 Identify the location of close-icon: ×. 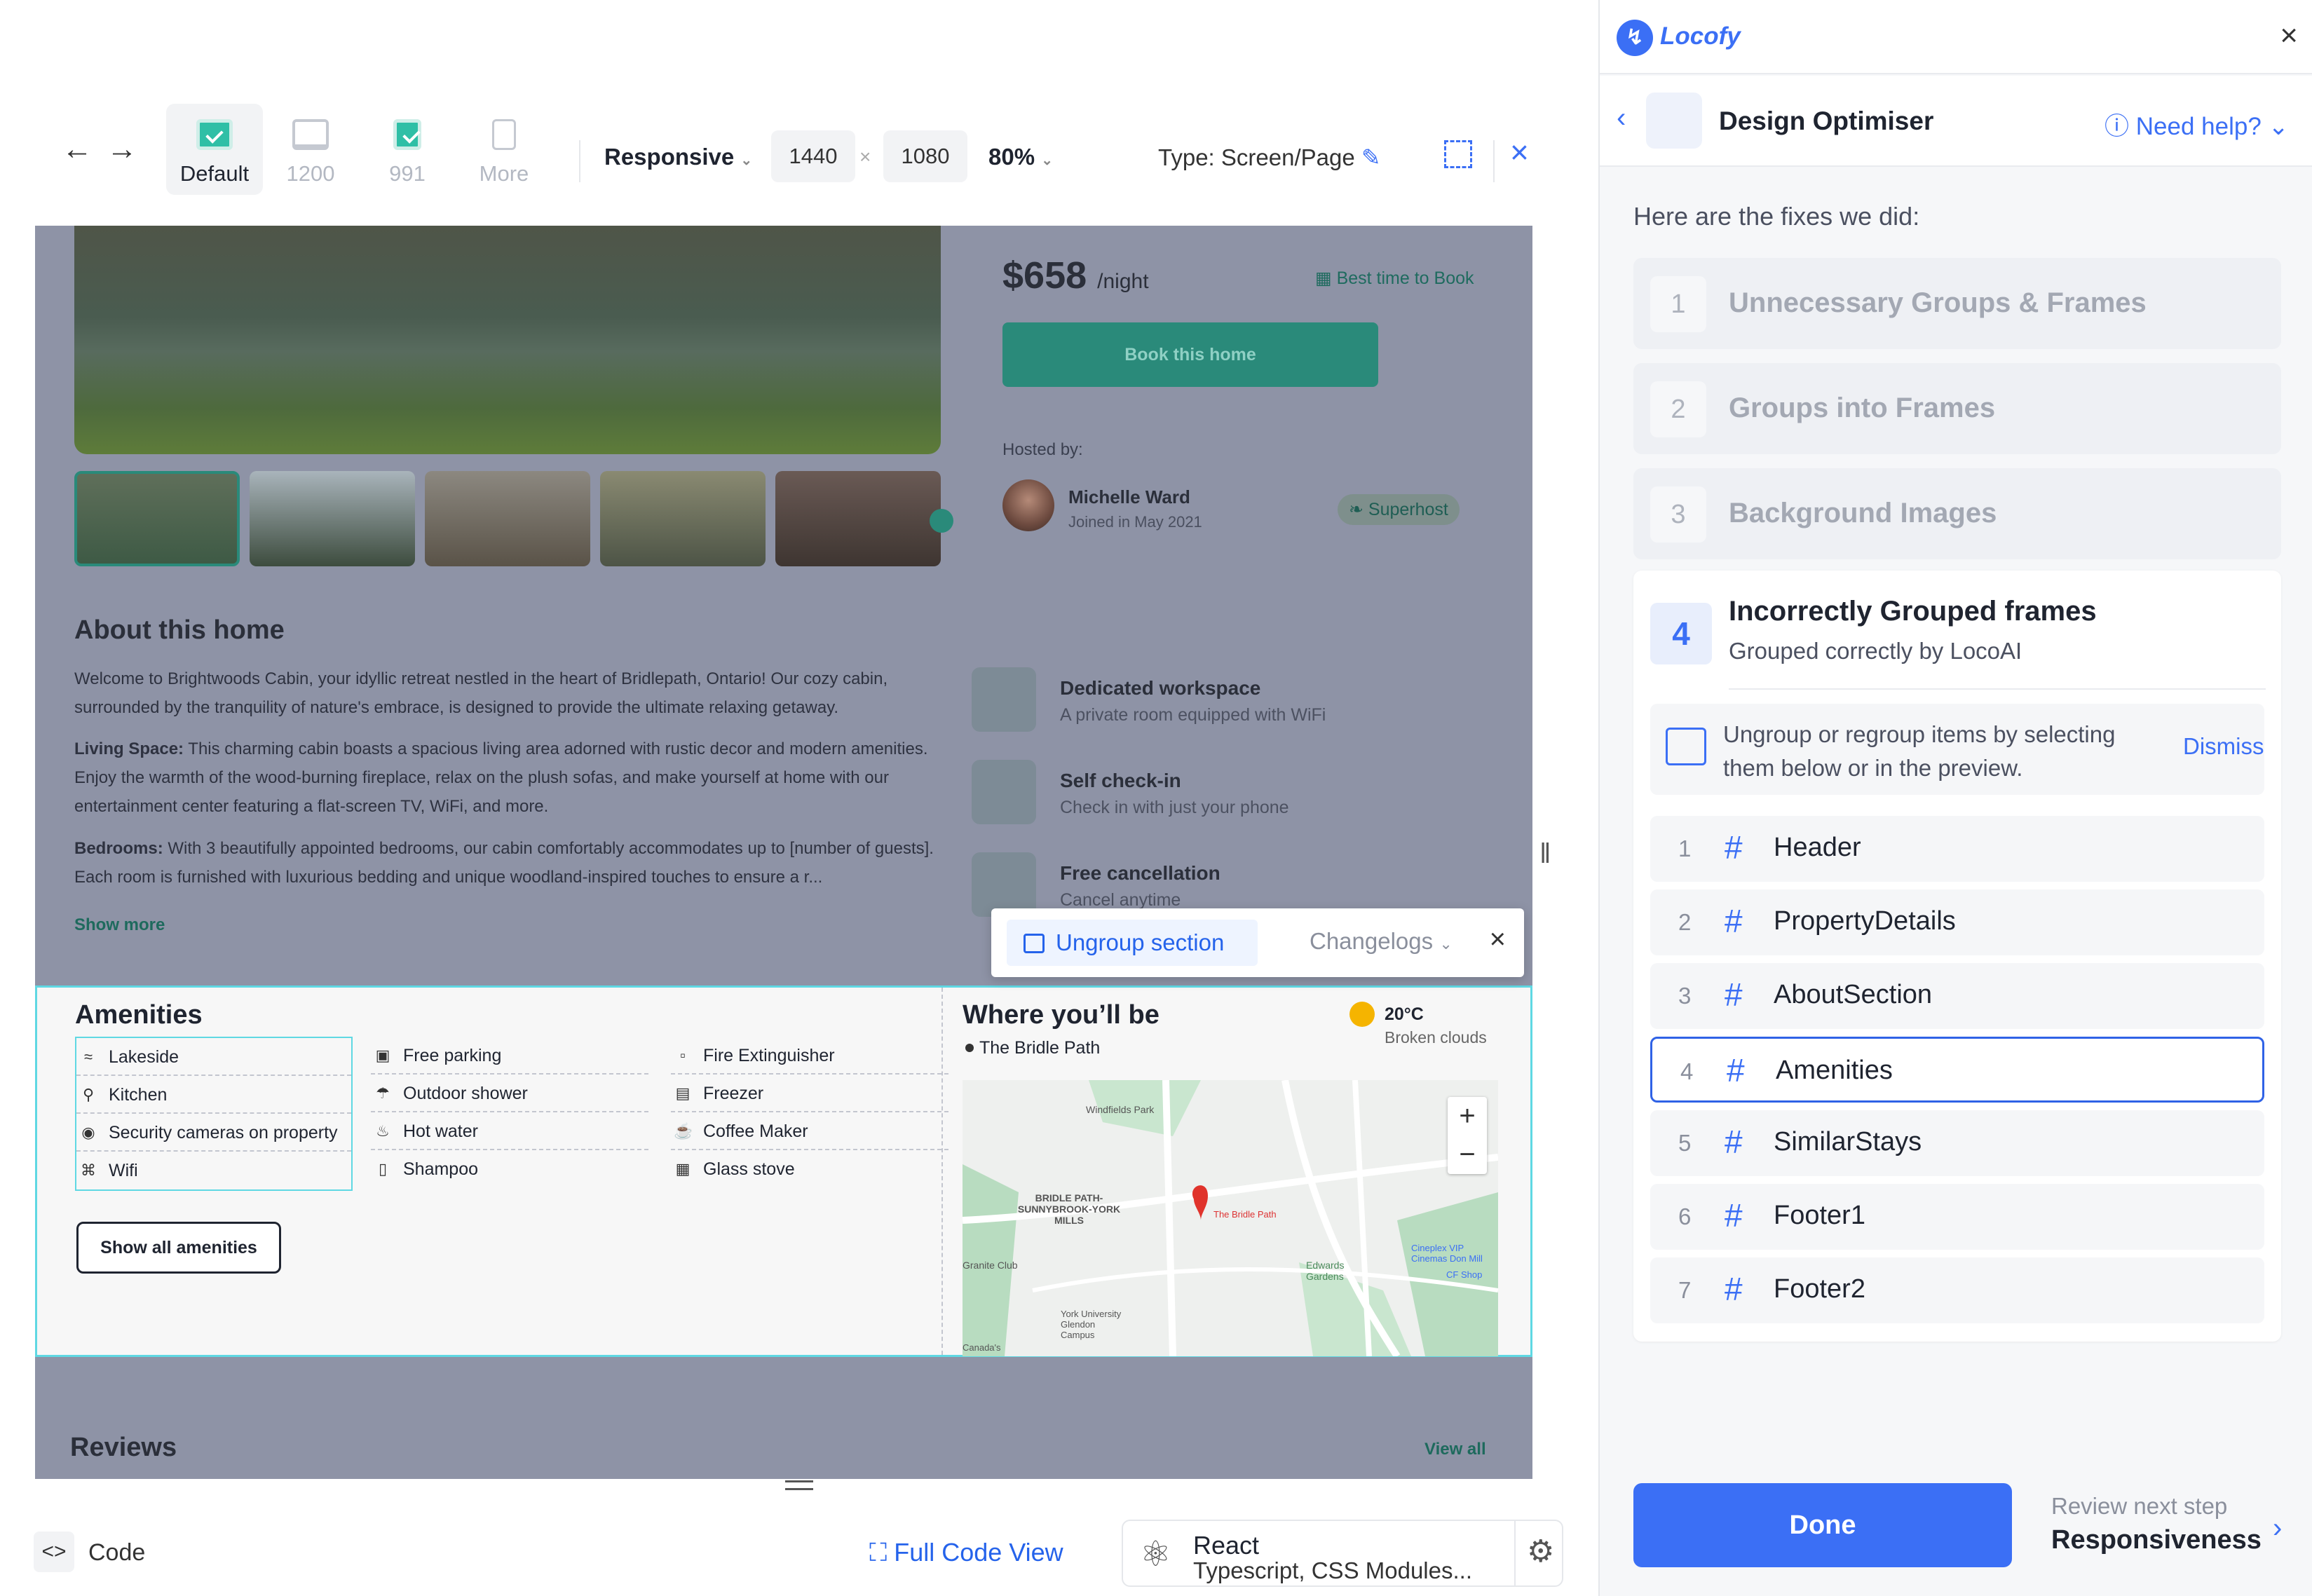
(1498, 939).